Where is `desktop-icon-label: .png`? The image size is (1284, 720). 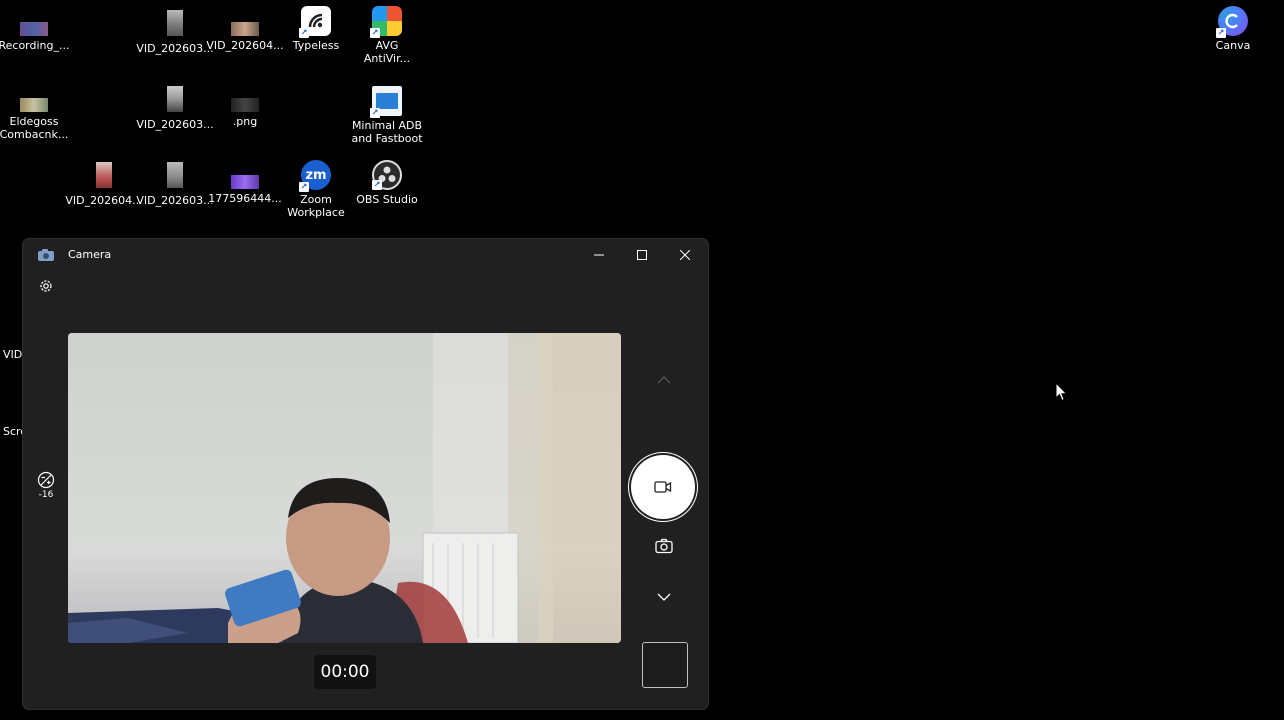 desktop-icon-label: .png is located at coordinates (245, 121).